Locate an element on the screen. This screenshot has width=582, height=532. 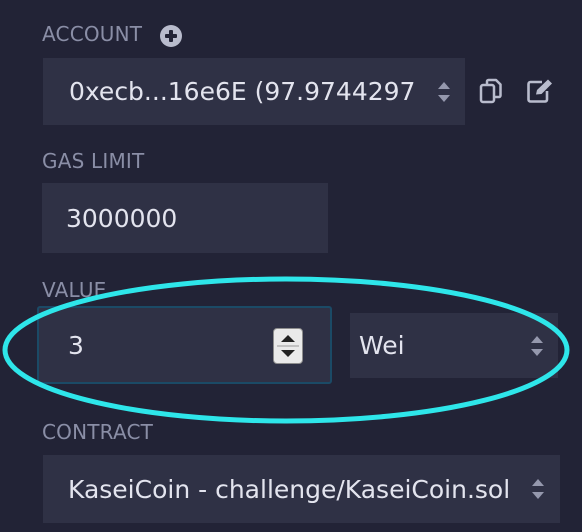
contract-select-value: KaseiCoin - challenge/KaseiCoin.sol is located at coordinates (289, 489).